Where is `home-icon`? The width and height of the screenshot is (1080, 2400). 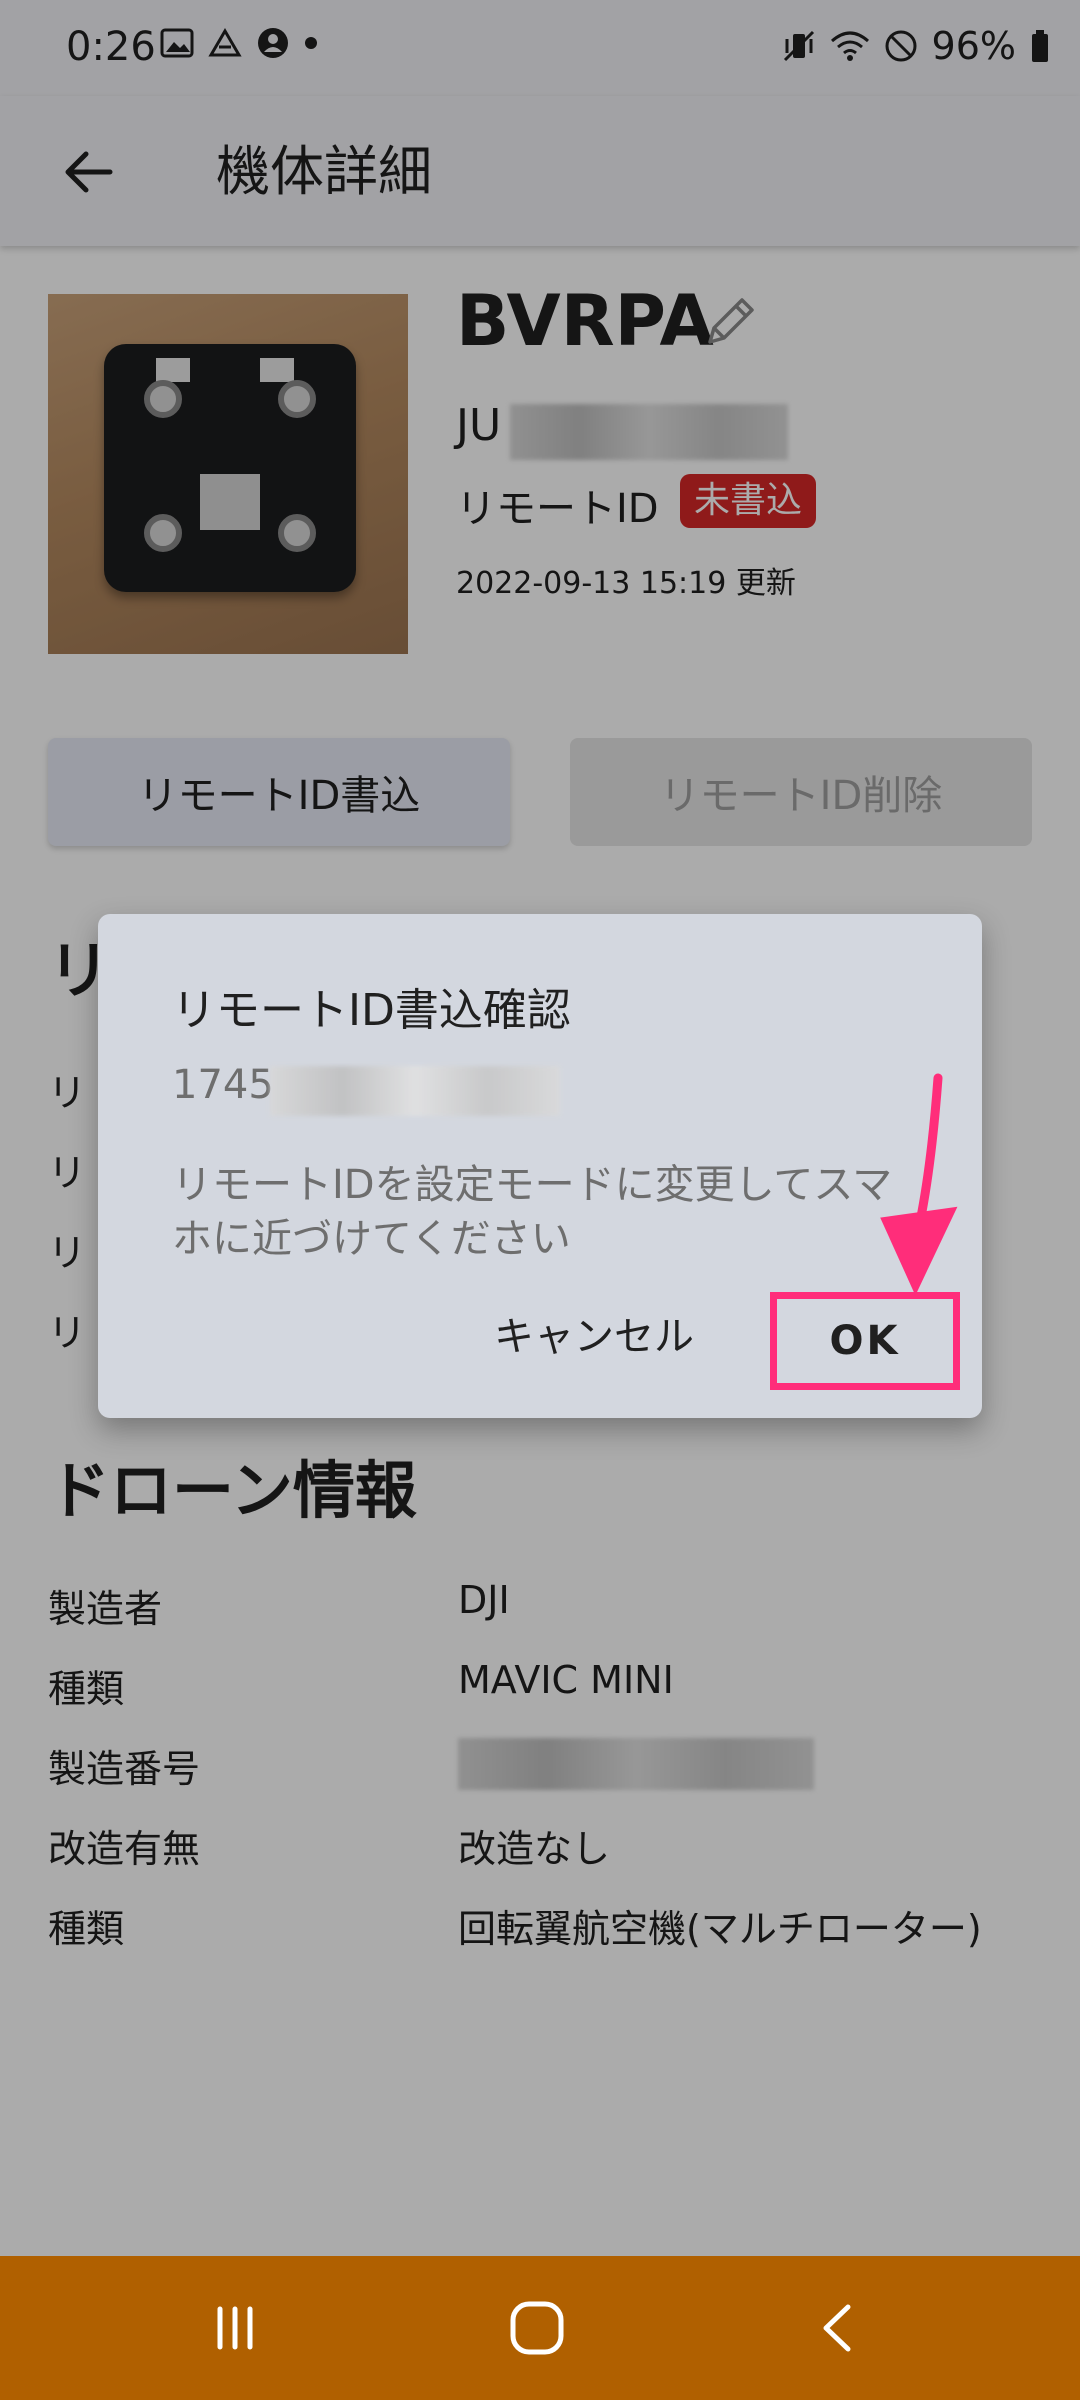 home-icon is located at coordinates (537, 2328).